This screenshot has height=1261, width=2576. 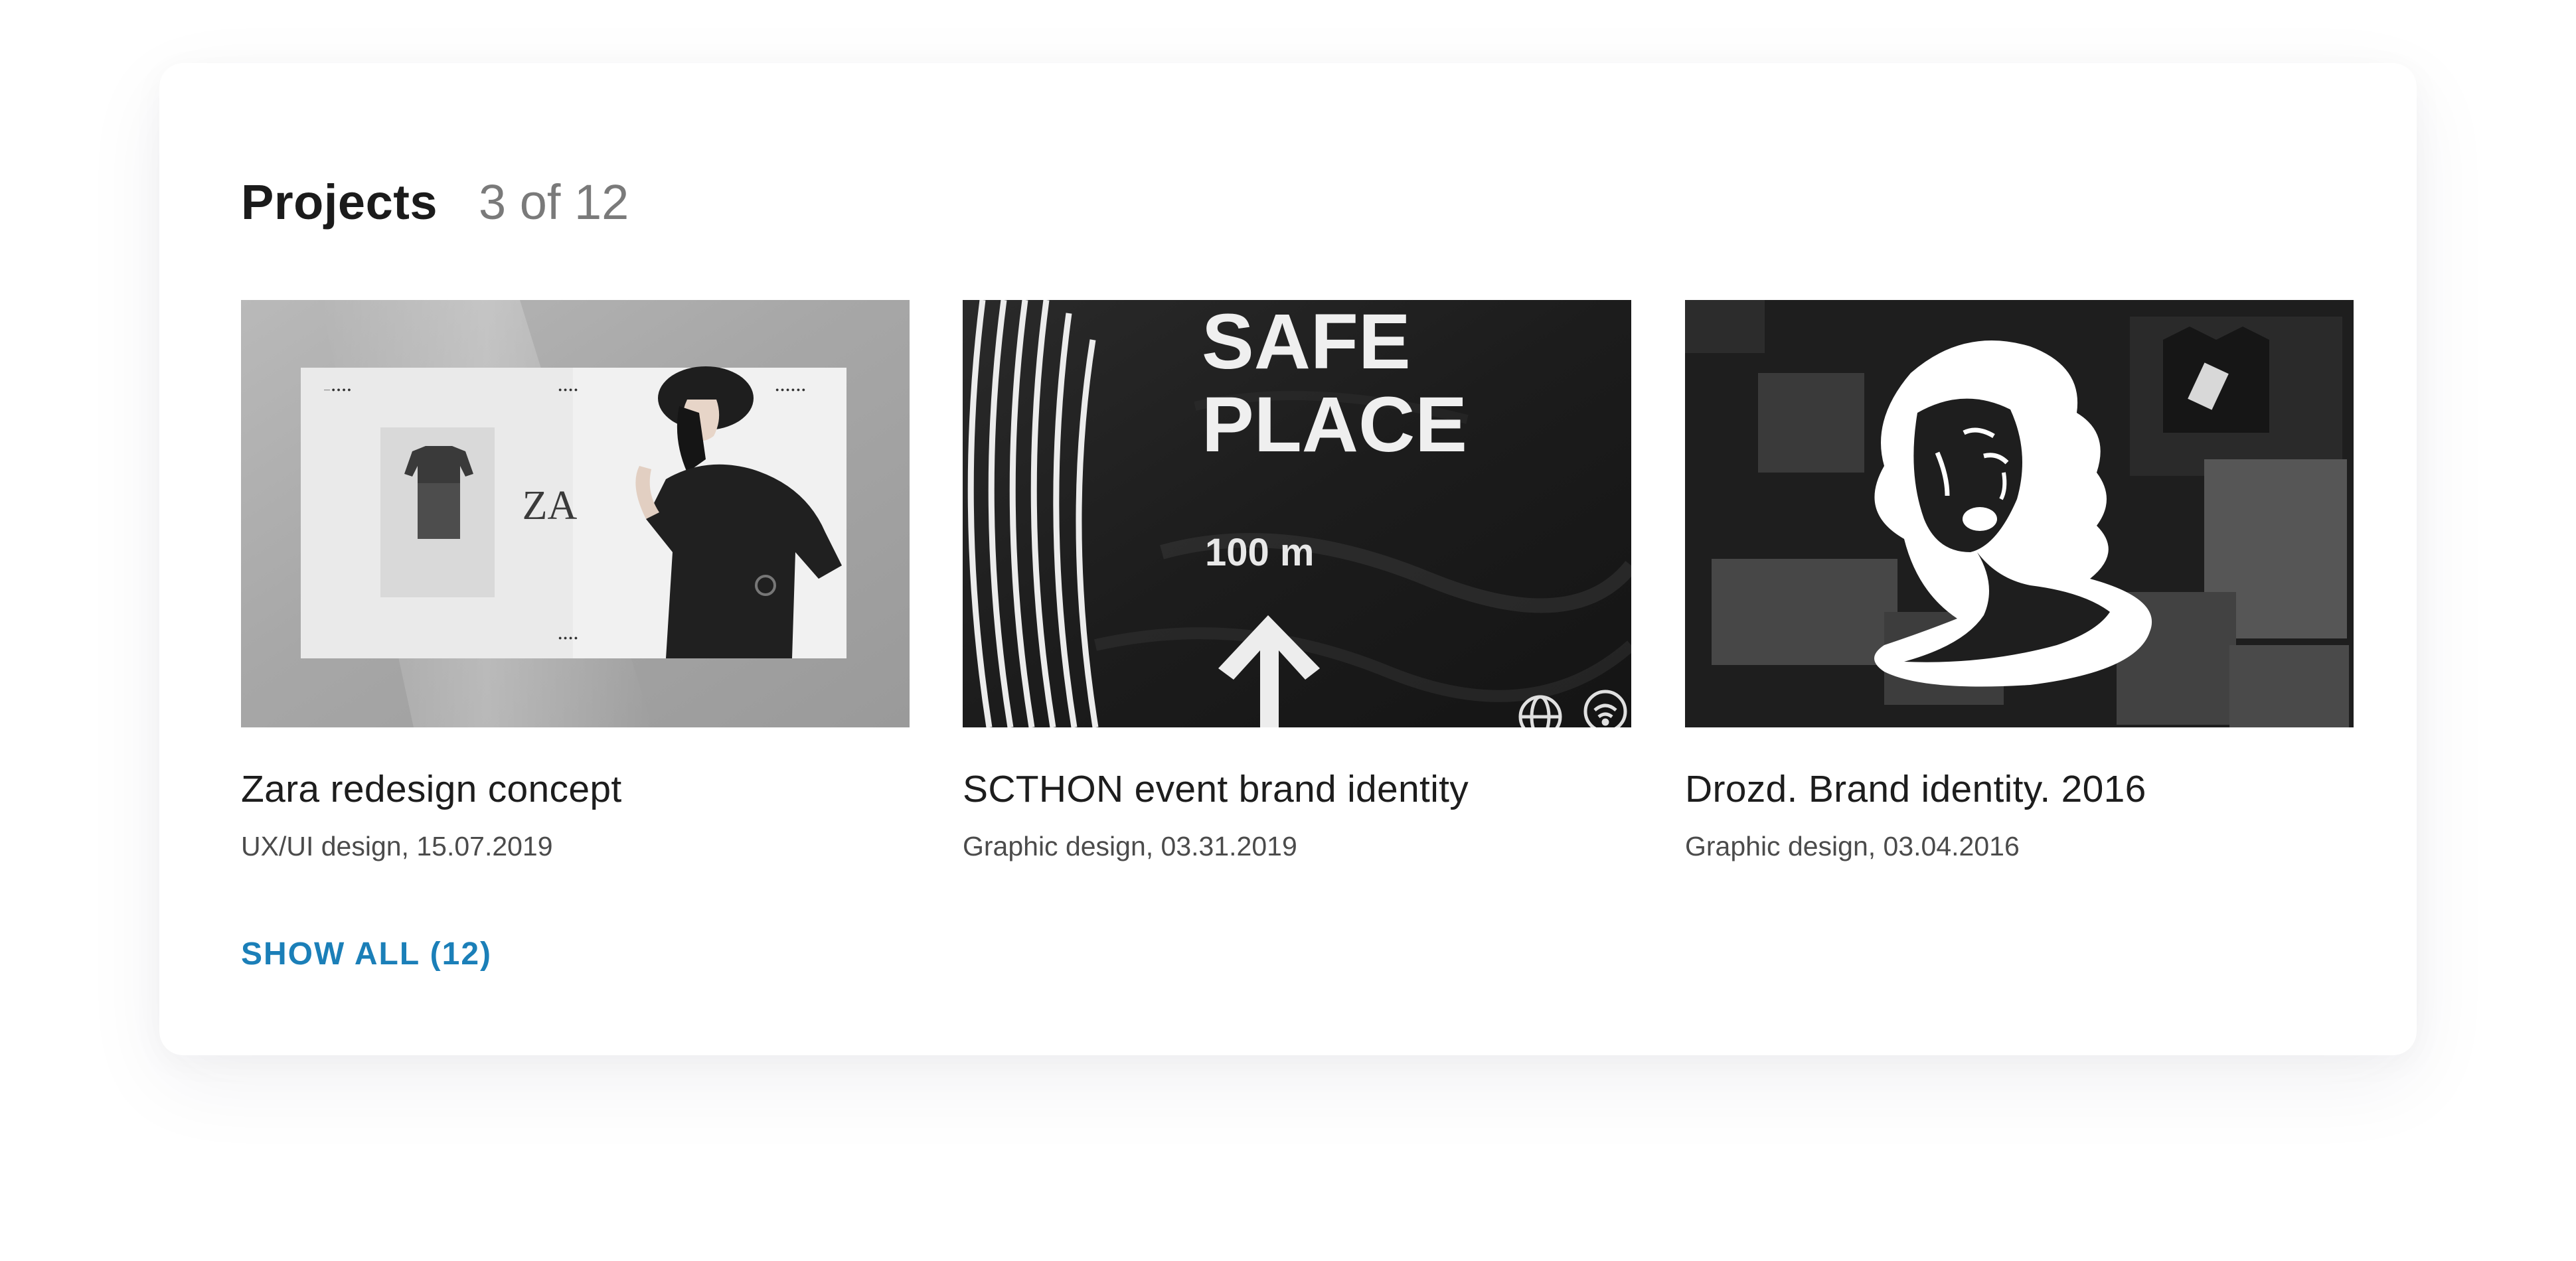 I want to click on poster-headline-2: PLACE, so click(x=1334, y=425).